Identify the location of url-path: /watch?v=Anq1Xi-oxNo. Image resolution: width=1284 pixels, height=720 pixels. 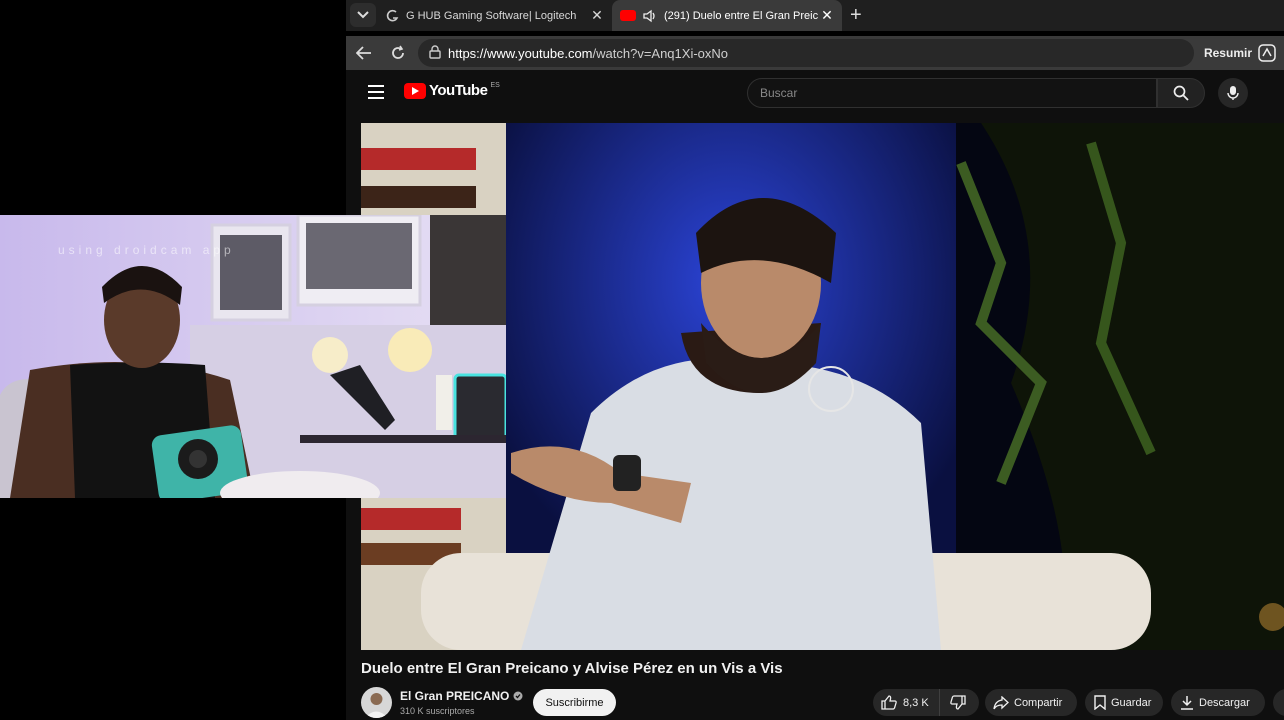
(660, 53).